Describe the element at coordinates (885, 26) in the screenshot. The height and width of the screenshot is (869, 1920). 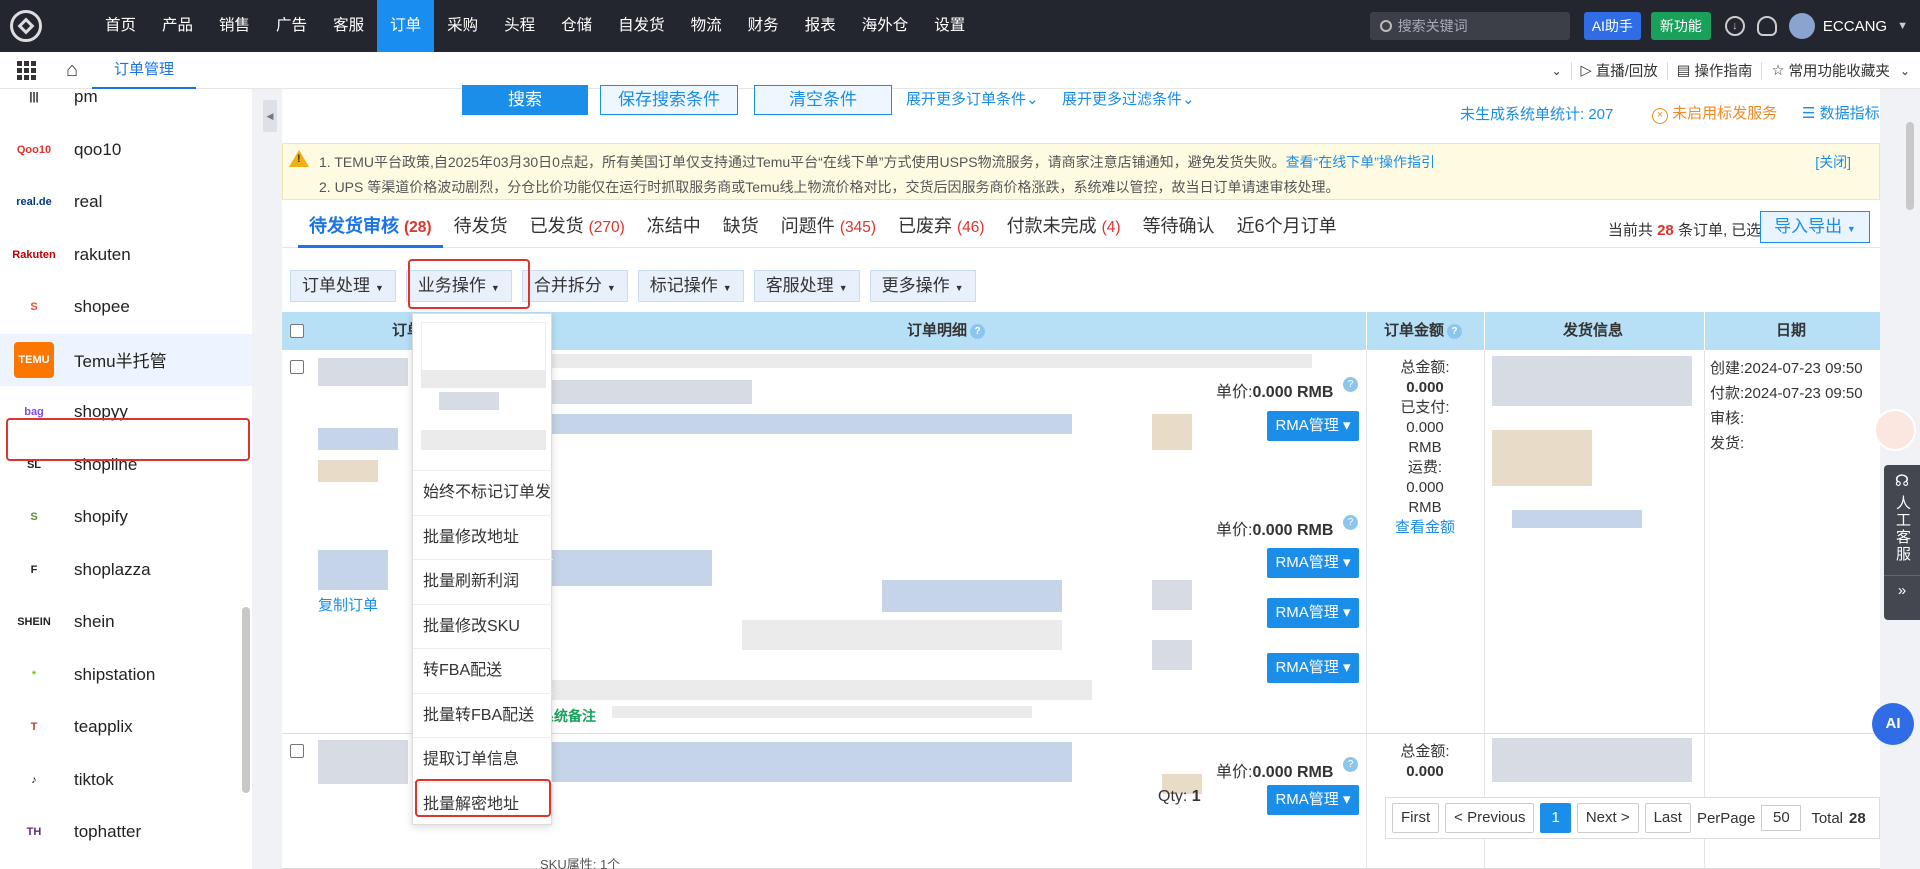
I see `nav-item: 海外仓` at that location.